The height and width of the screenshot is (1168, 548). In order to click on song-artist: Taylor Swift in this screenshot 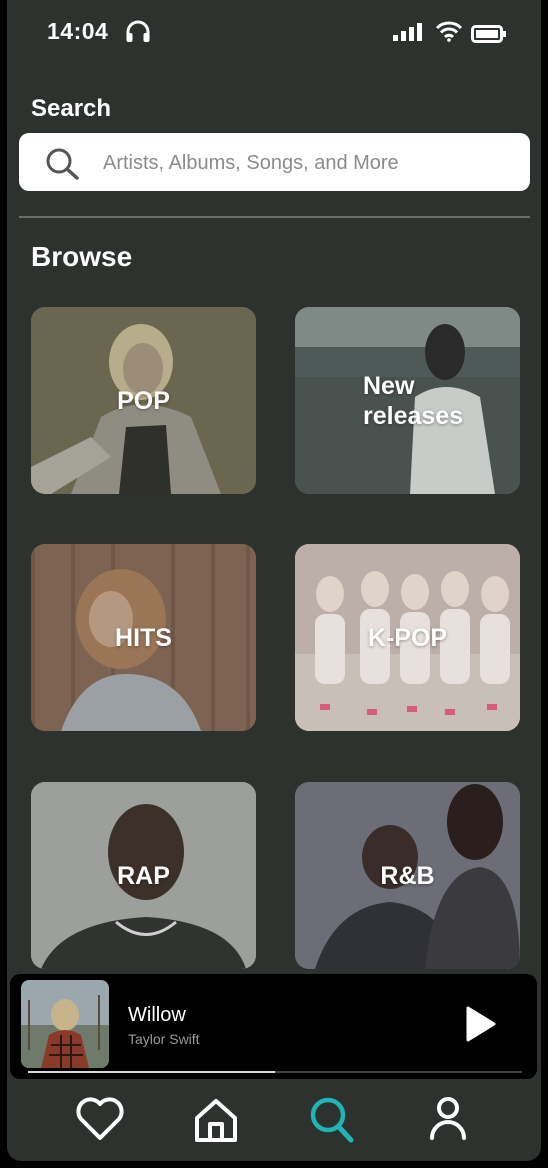, I will do `click(164, 1039)`.